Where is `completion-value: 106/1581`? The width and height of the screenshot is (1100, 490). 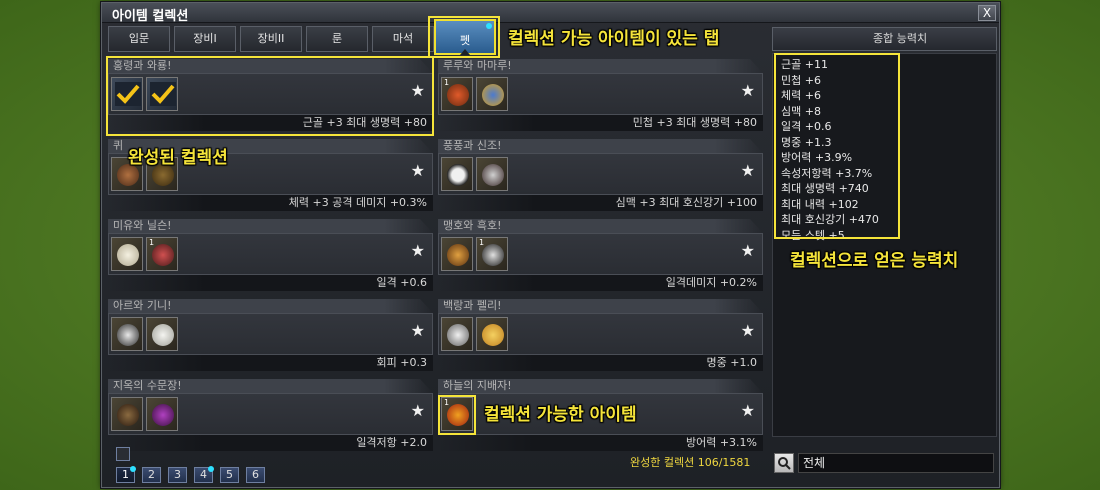
completion-value: 106/1581 is located at coordinates (724, 462).